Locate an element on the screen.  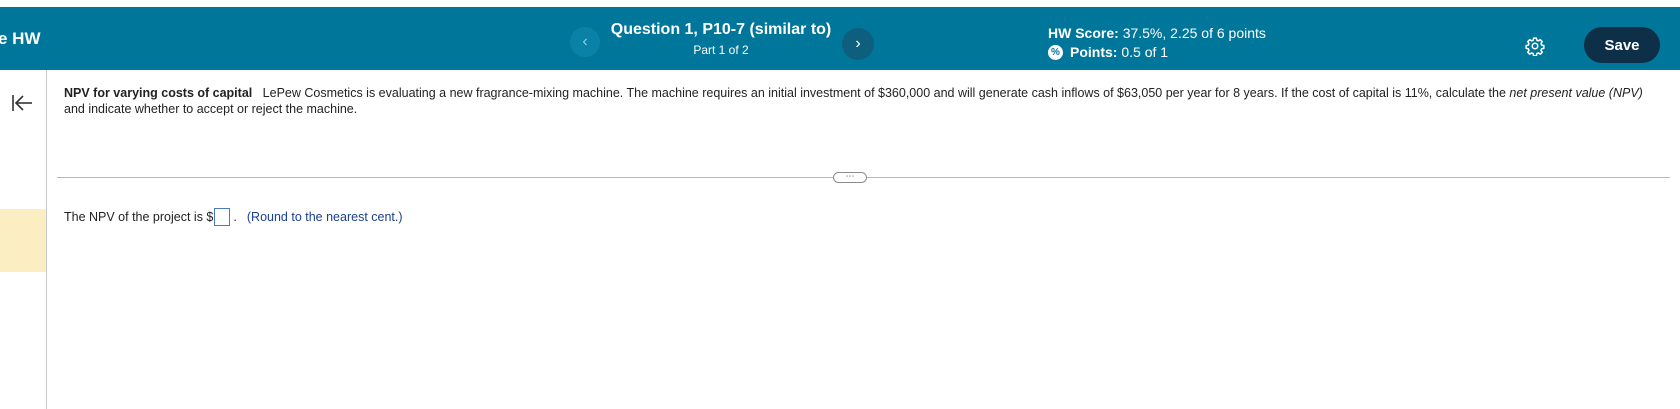
next-question-button: › is located at coordinates (858, 44).